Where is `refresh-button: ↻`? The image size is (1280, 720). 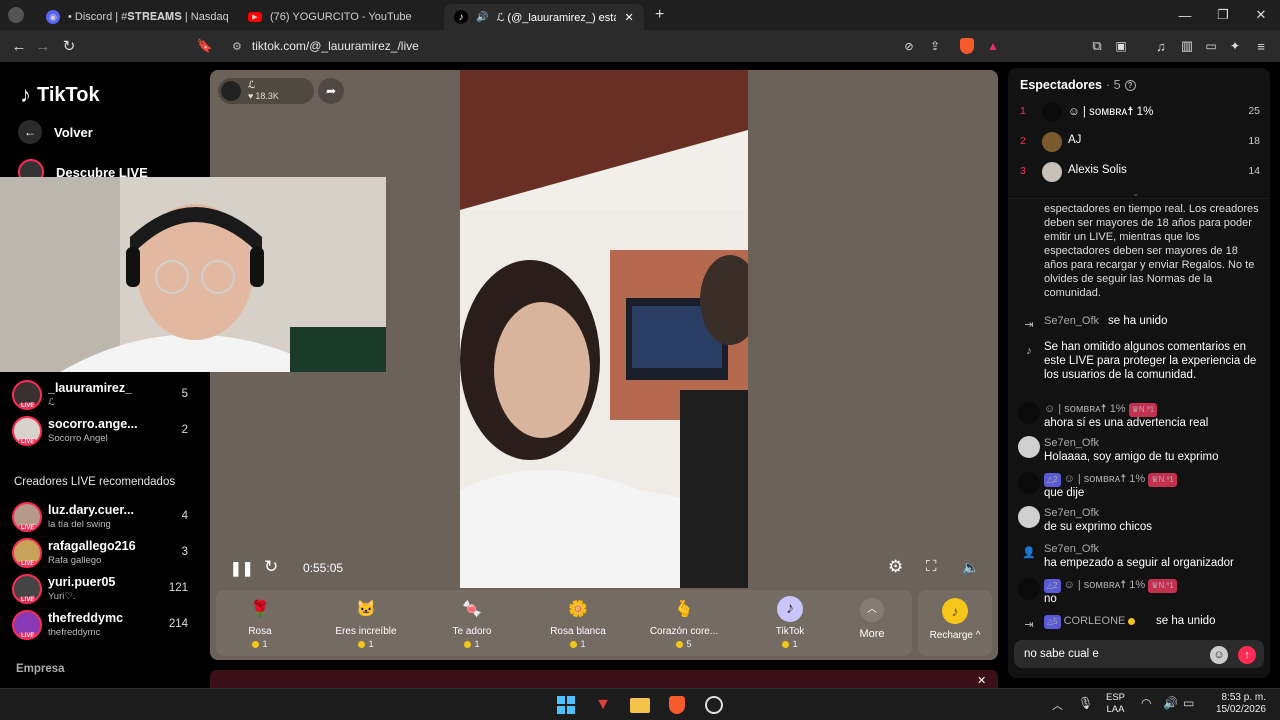 refresh-button: ↻ is located at coordinates (271, 567).